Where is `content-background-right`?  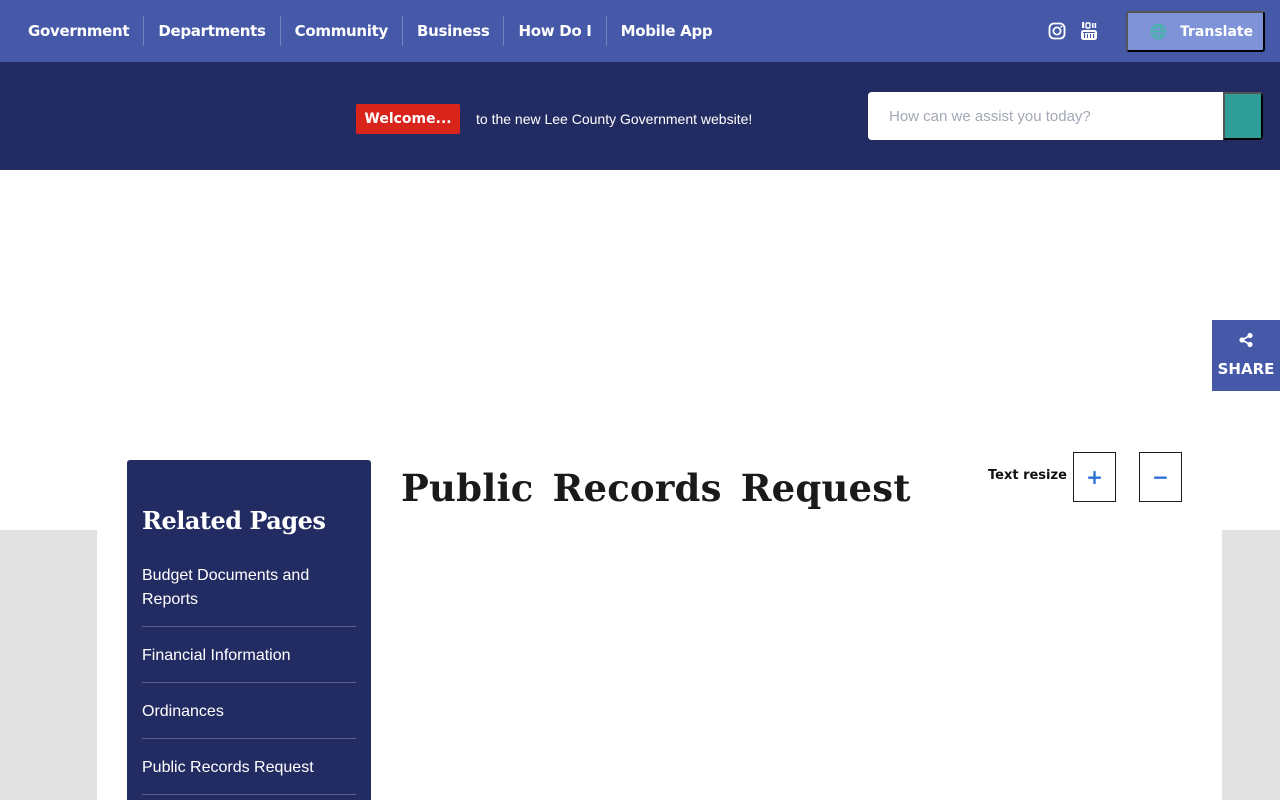 content-background-right is located at coordinates (1251, 665).